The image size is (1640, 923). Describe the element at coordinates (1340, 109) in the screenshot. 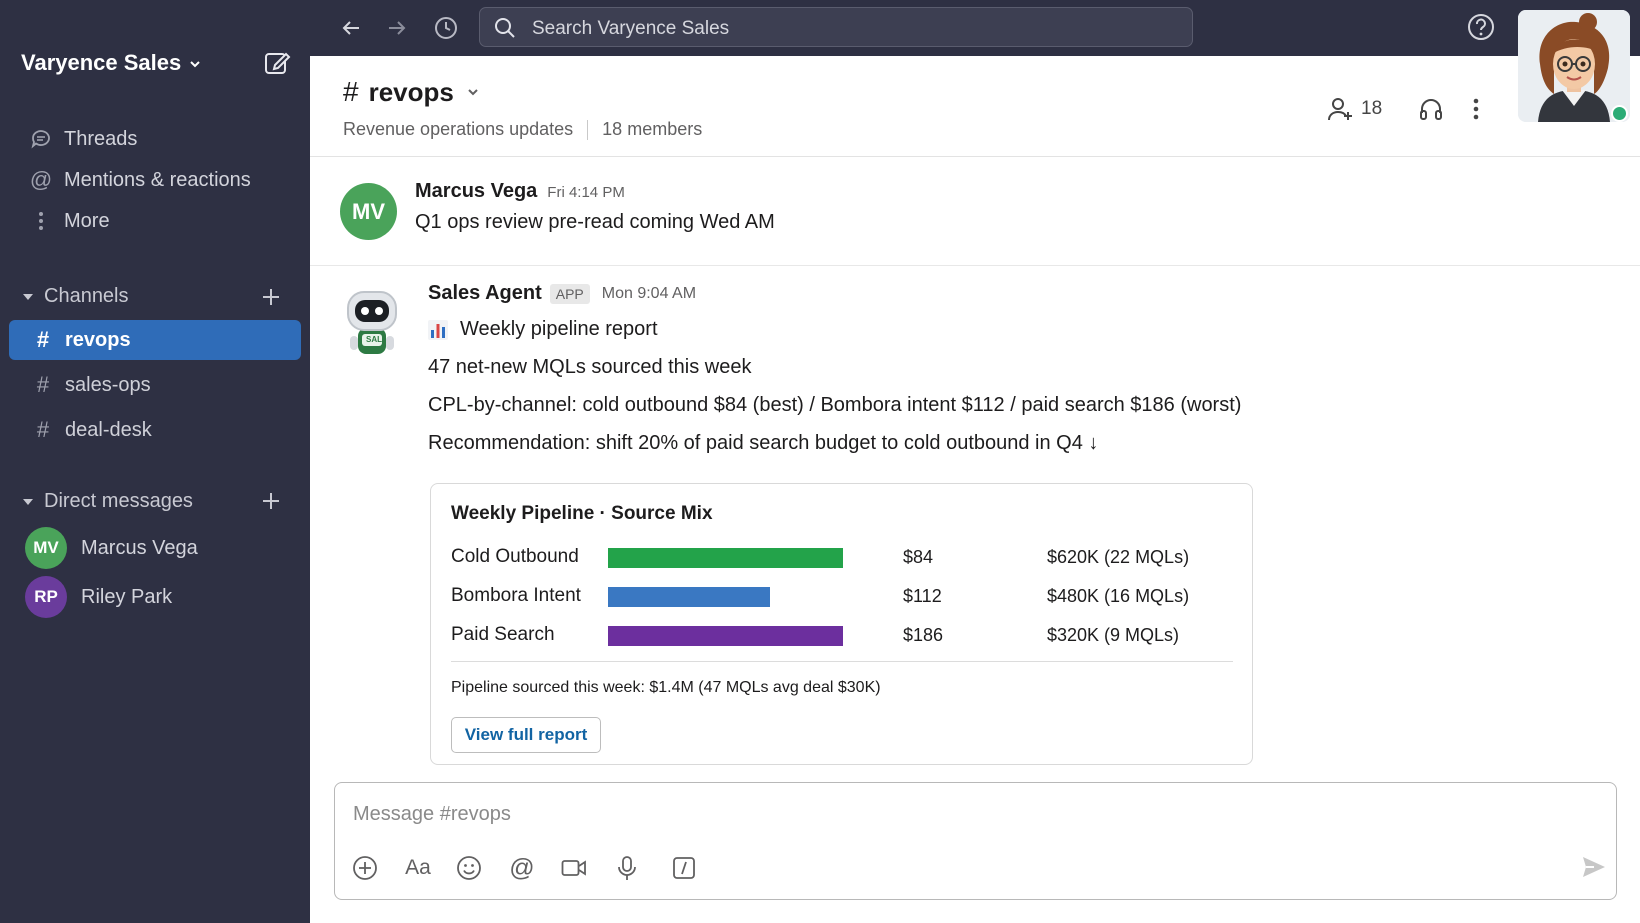

I see `add-person-icon` at that location.